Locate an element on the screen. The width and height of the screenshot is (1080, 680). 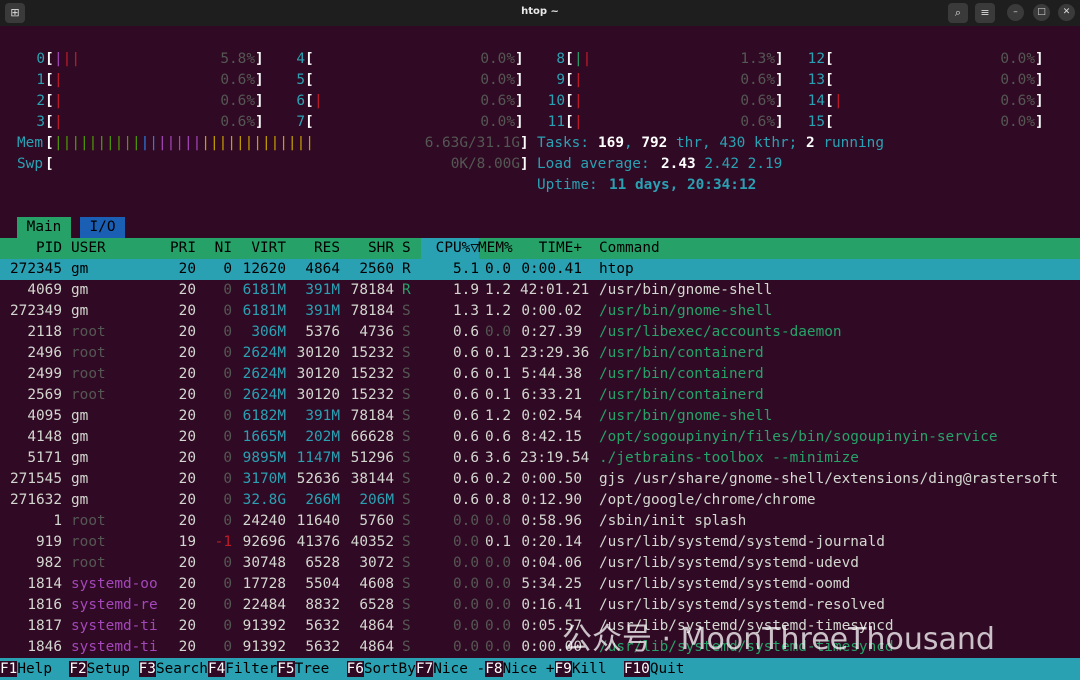
process-shr: 3072 is located at coordinates (376, 563).